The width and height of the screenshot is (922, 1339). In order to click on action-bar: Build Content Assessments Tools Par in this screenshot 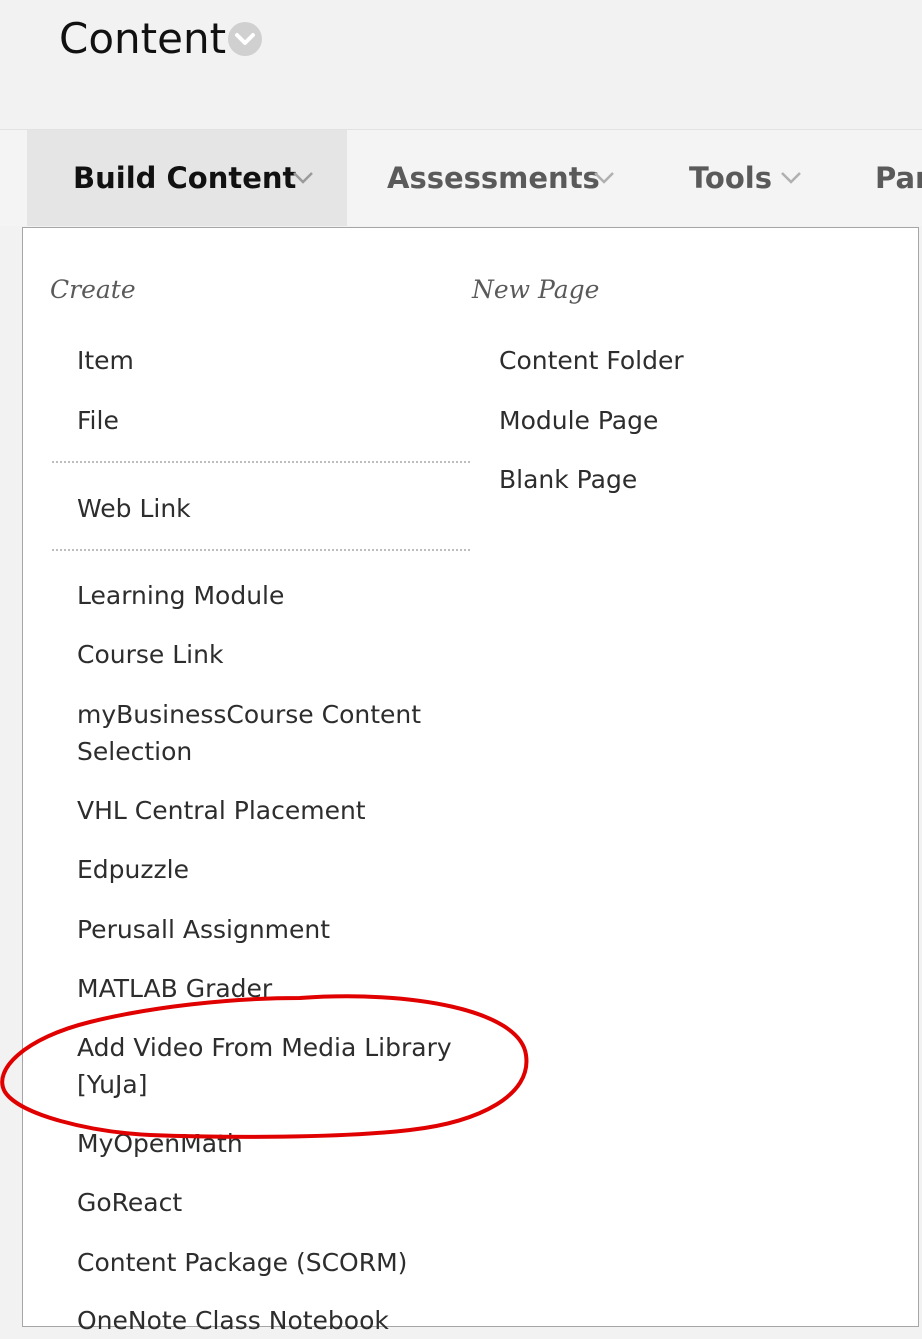, I will do `click(461, 178)`.